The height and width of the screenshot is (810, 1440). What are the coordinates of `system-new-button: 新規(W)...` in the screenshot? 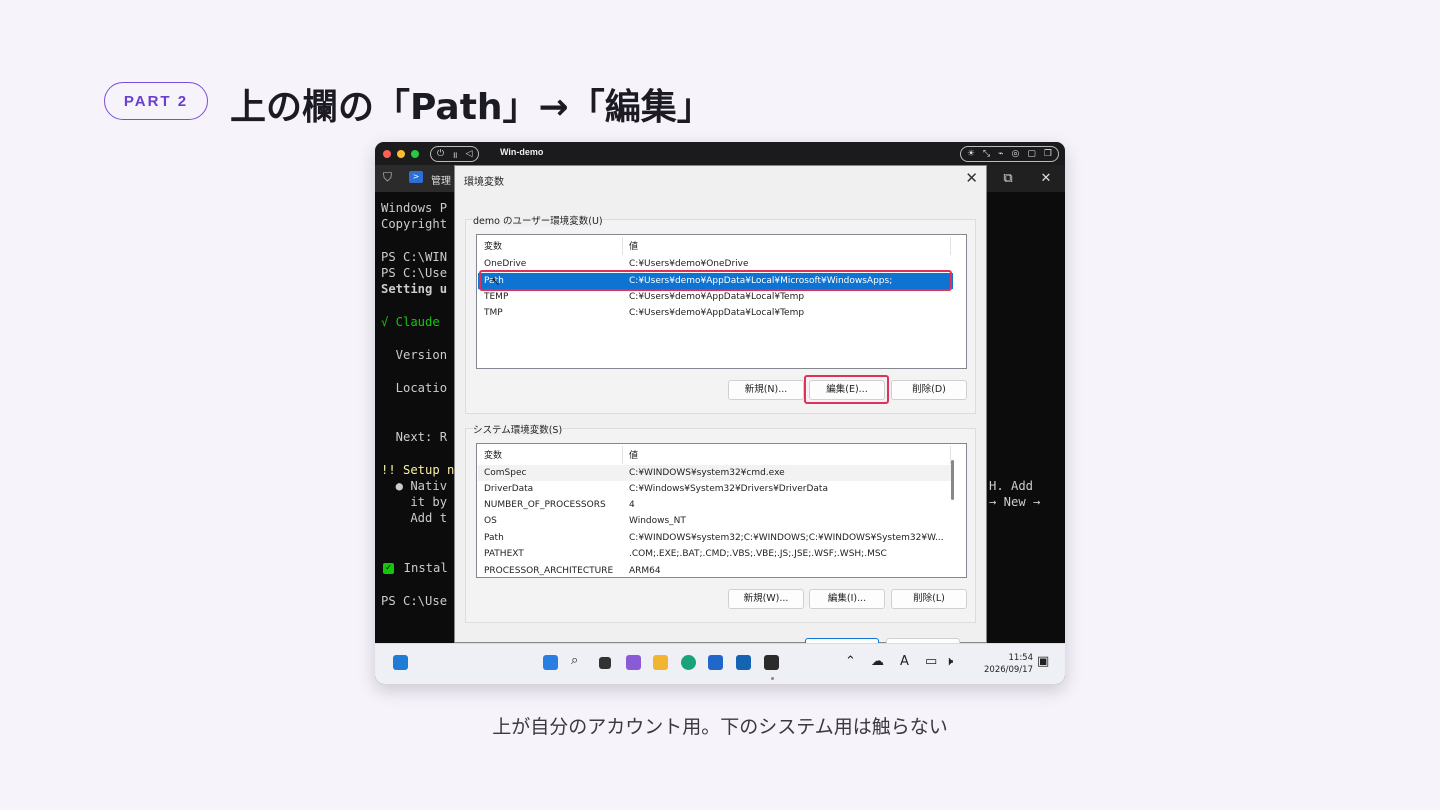 It's located at (766, 599).